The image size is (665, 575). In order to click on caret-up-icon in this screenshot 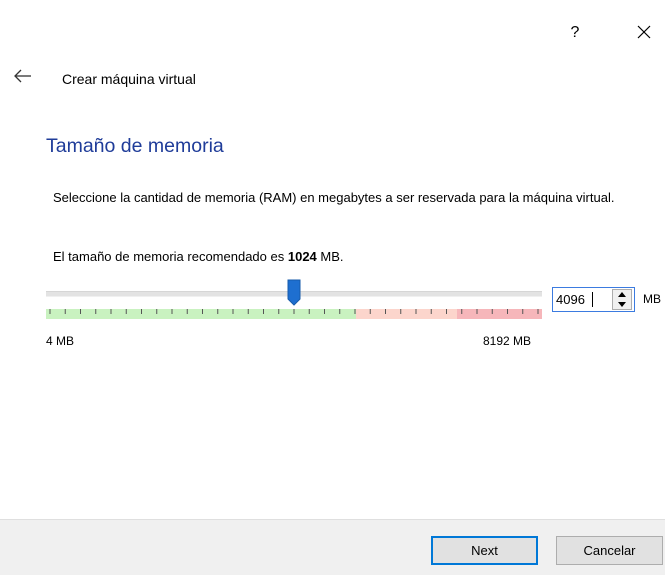, I will do `click(622, 294)`.